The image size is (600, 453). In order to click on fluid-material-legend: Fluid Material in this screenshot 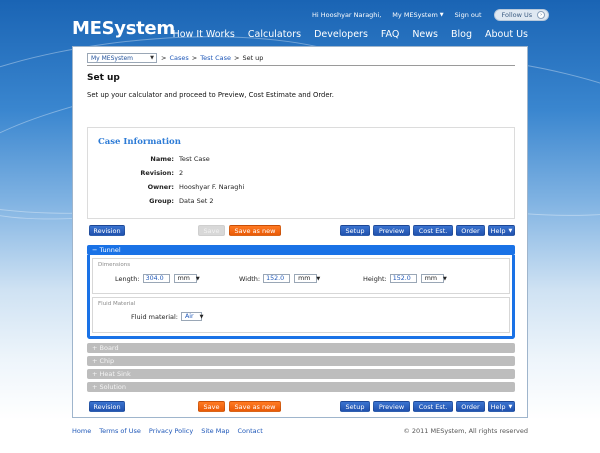, I will do `click(117, 304)`.